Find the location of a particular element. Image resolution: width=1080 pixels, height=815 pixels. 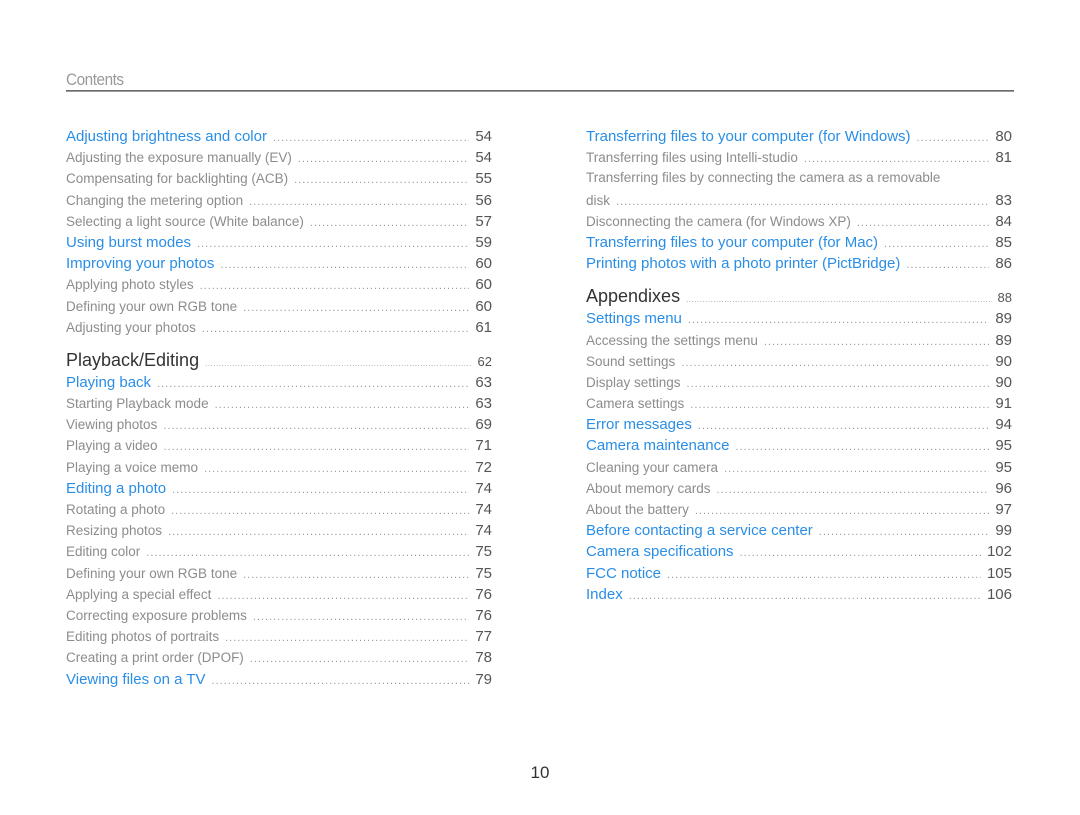

toc-sub-entry: Display settings 90 is located at coordinates (799, 384).